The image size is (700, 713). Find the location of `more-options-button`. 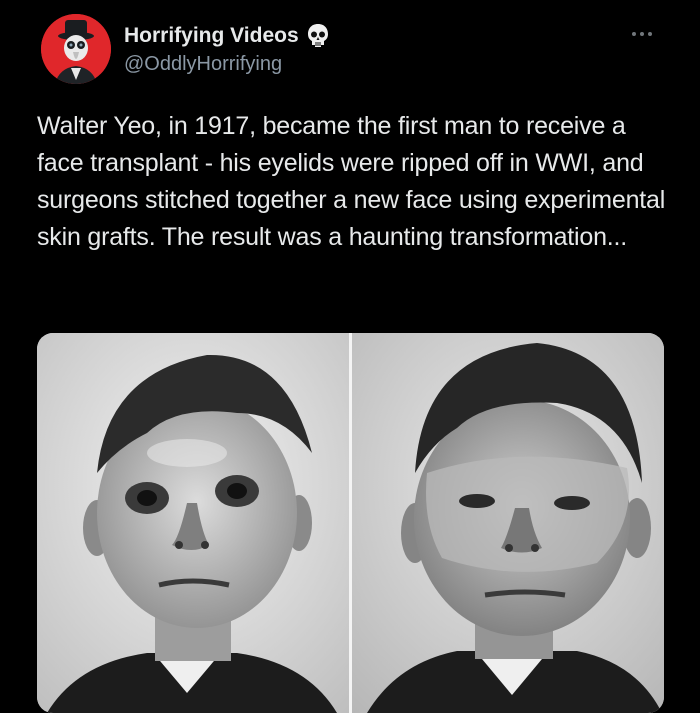

more-options-button is located at coordinates (642, 34).